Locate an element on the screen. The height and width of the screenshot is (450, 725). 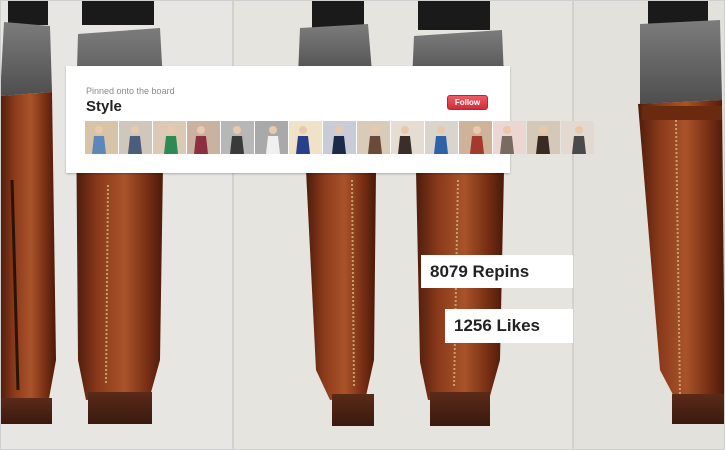
board-title: Style is located at coordinates (104, 107).